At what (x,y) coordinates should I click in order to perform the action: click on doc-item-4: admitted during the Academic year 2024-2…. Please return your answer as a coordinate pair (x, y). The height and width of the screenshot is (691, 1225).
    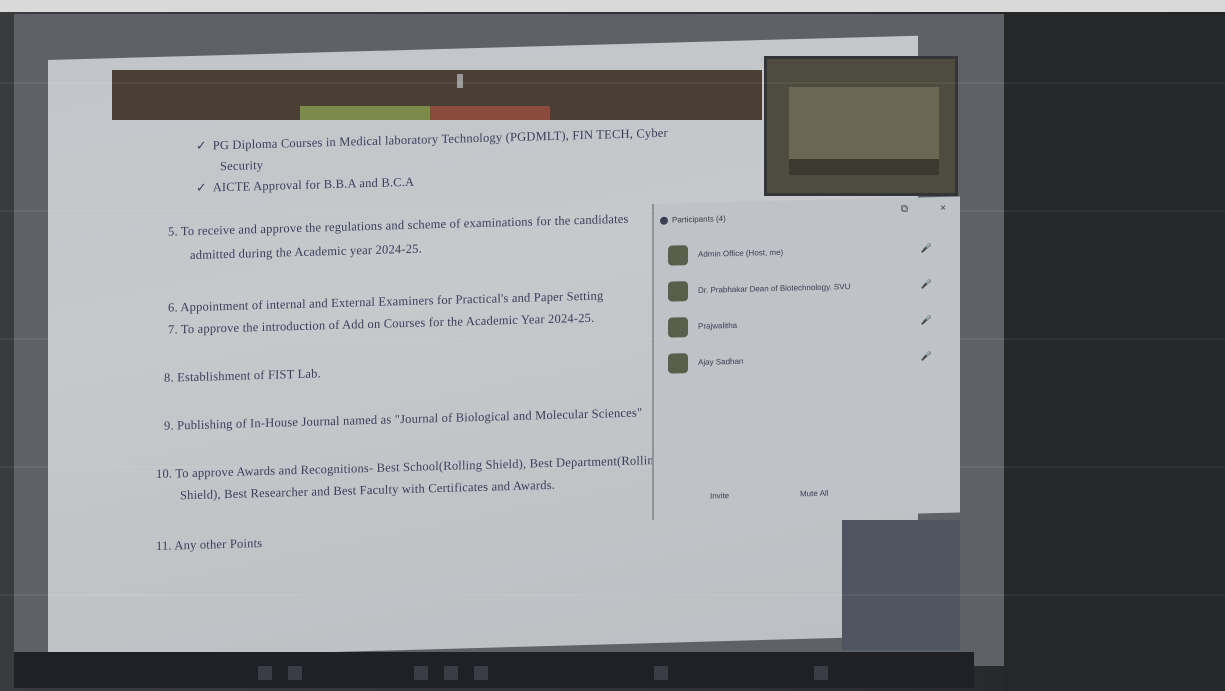
    Looking at the image, I should click on (306, 252).